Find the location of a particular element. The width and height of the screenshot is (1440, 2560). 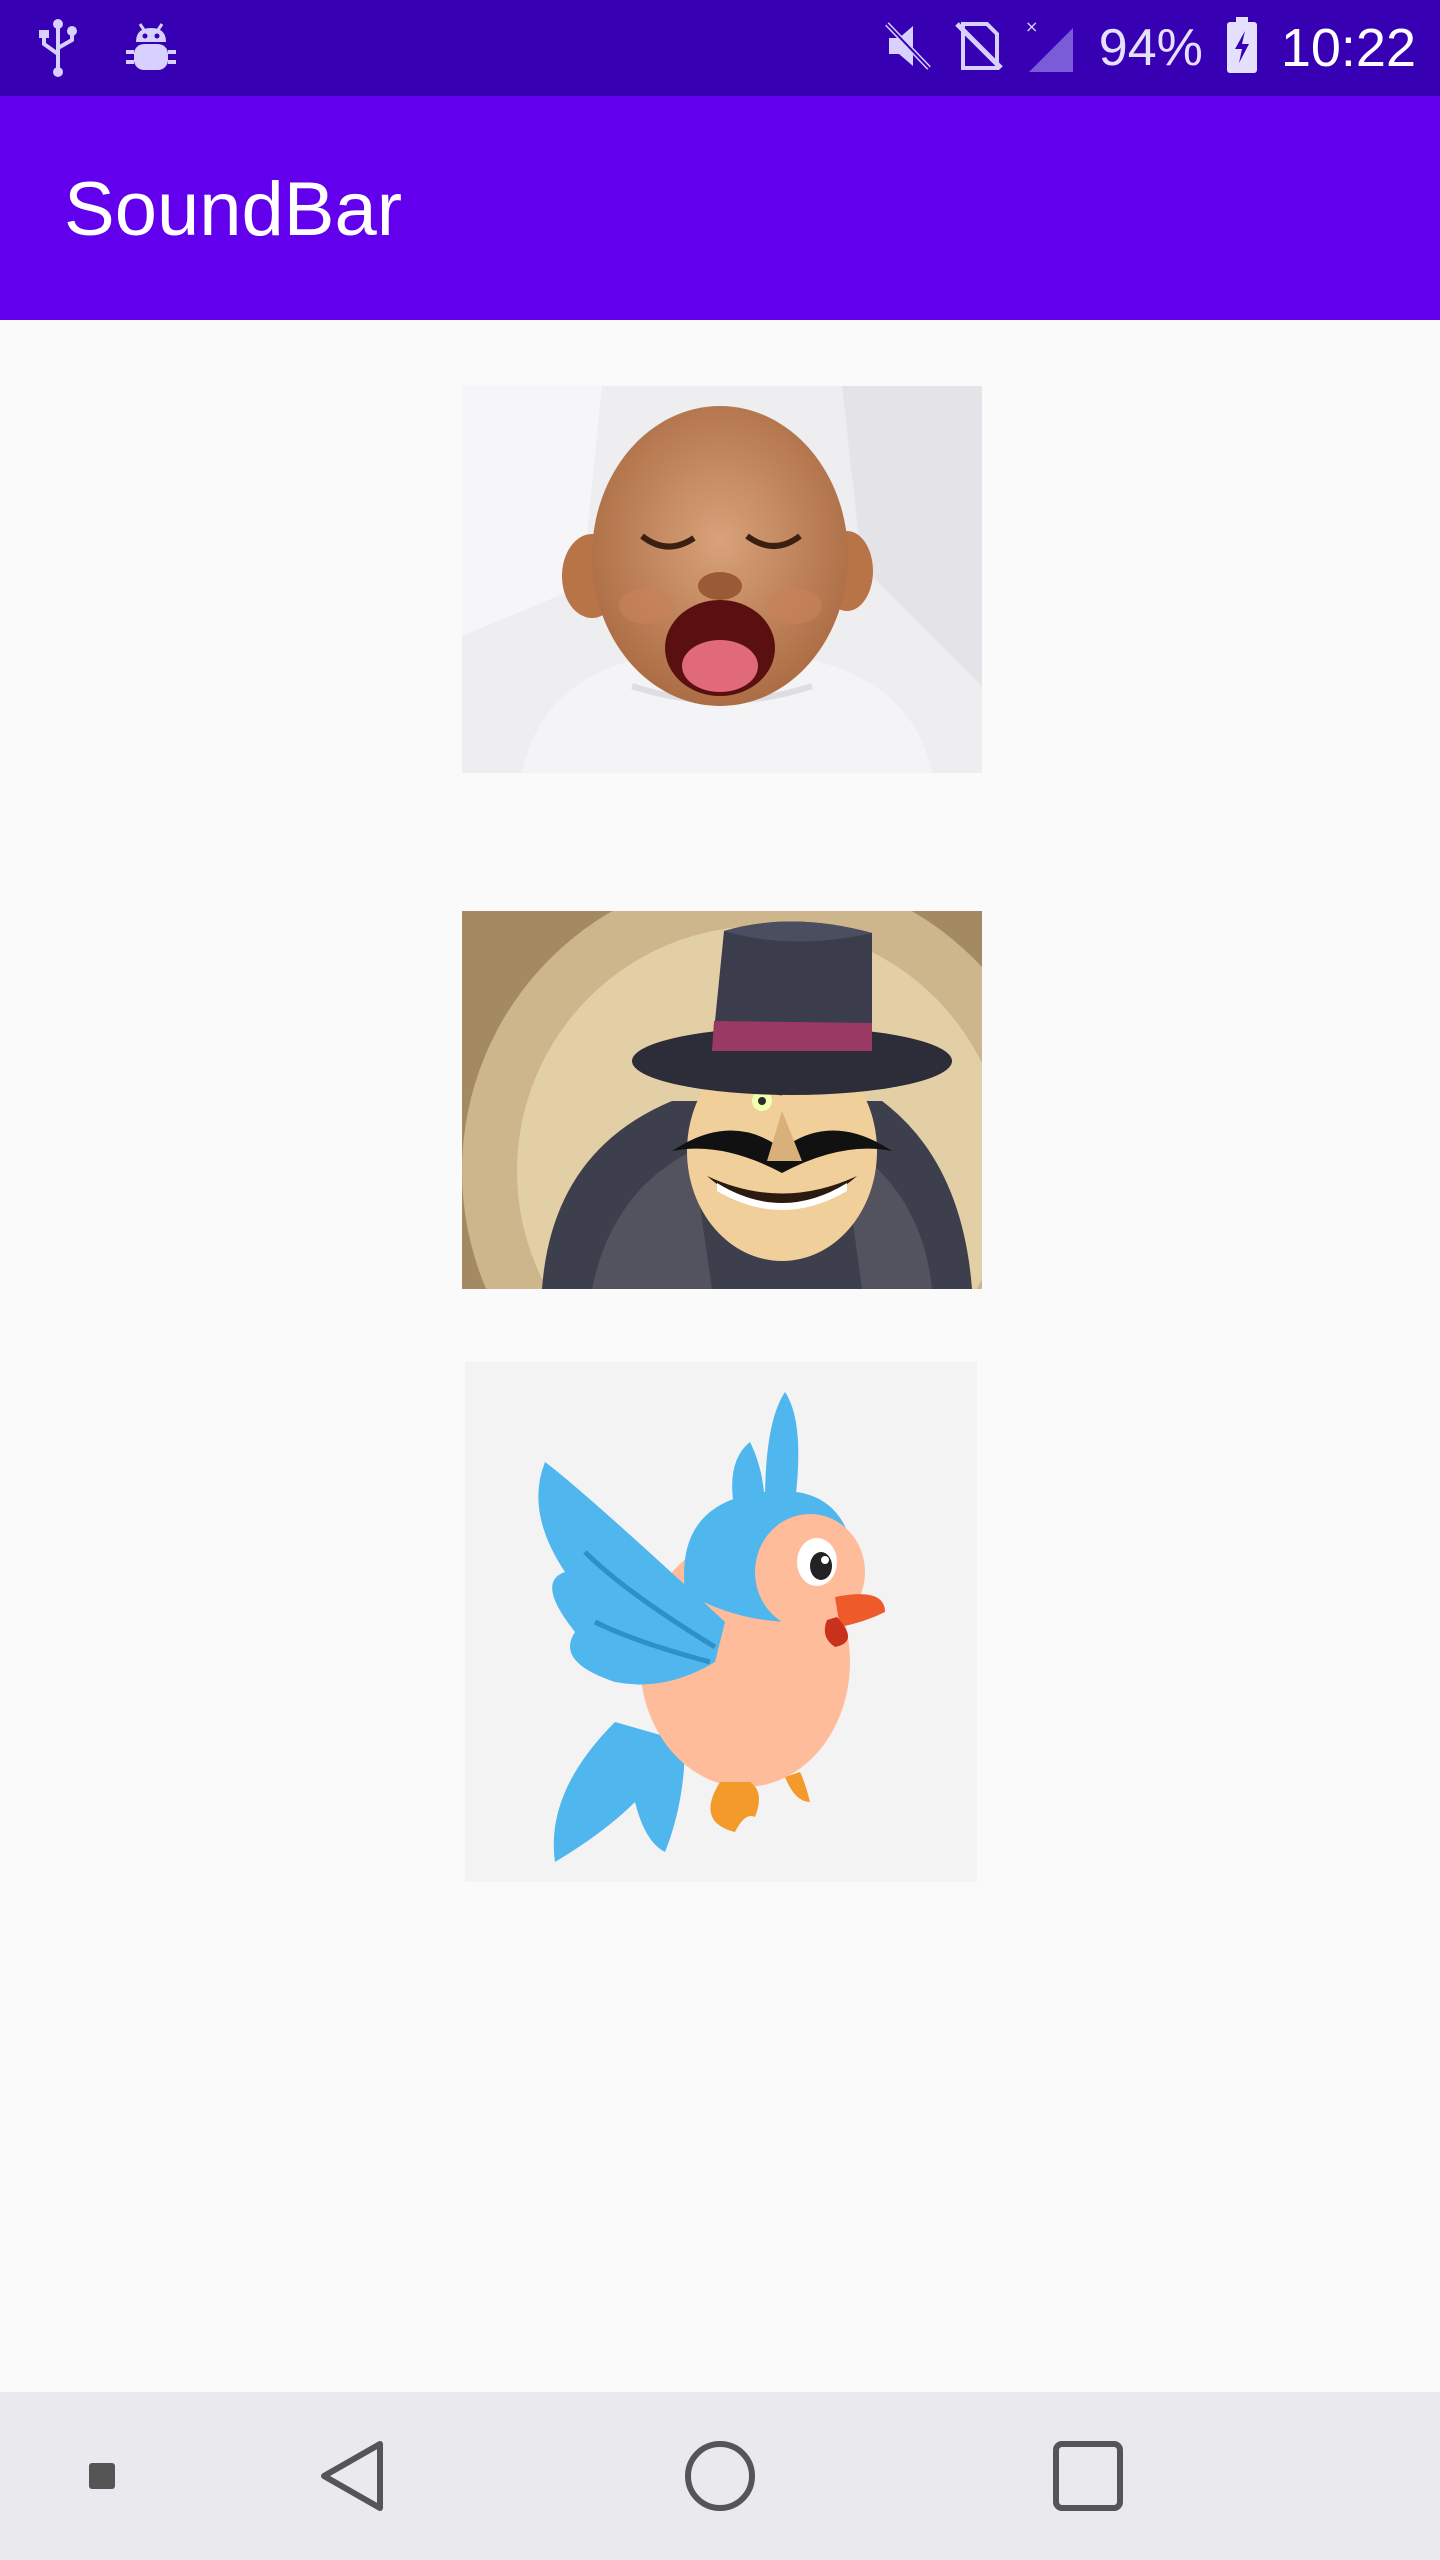

status-right-icons: × 94% 10:22 is located at coordinates (1149, 48).